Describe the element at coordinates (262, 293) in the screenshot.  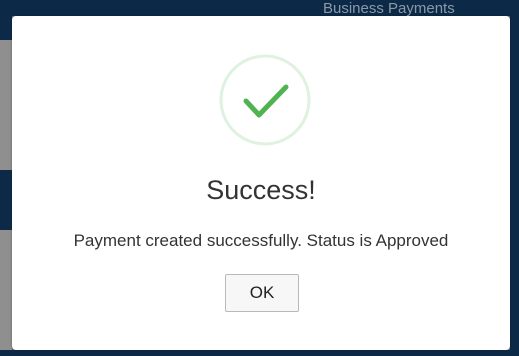
I see `ok-button: OK` at that location.